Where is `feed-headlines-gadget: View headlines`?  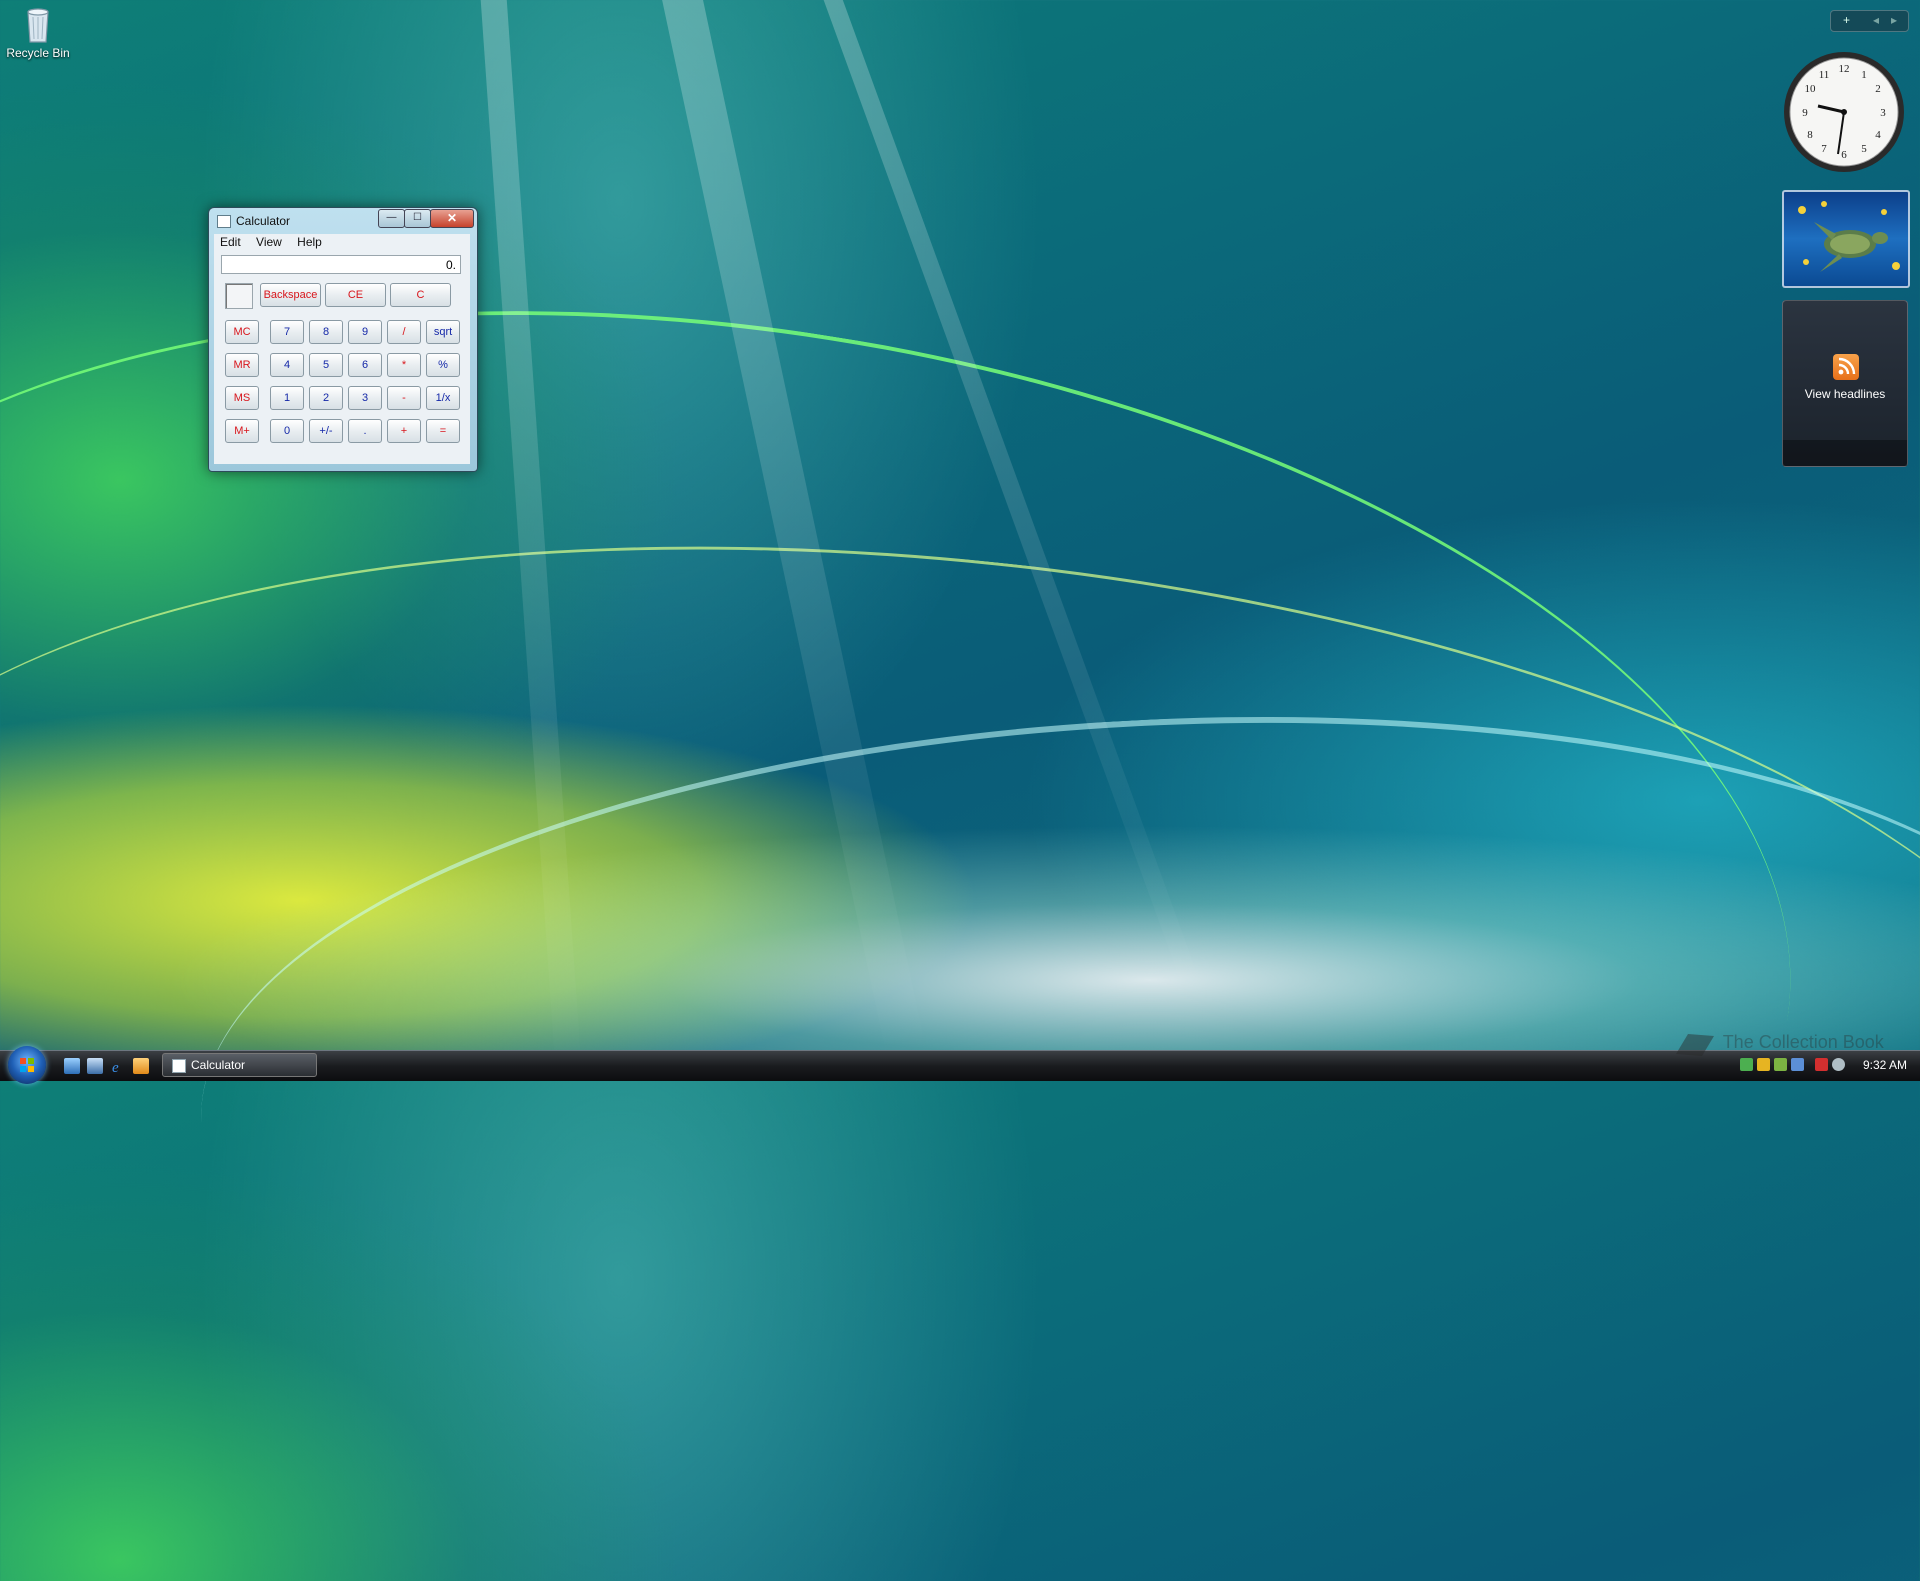
feed-headlines-gadget: View headlines is located at coordinates (1845, 383).